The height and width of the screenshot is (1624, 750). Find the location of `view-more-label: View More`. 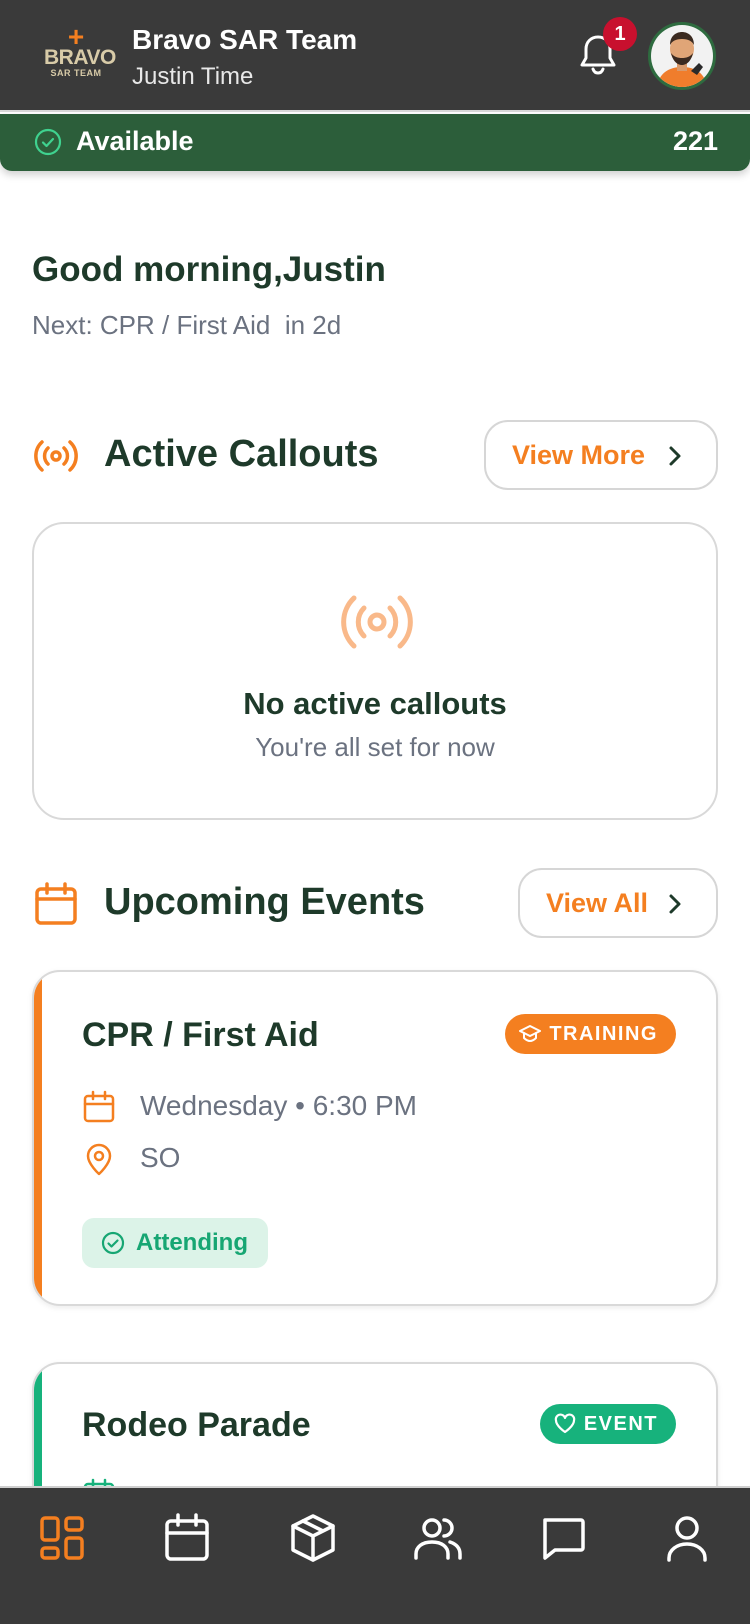

view-more-label: View More is located at coordinates (579, 454).